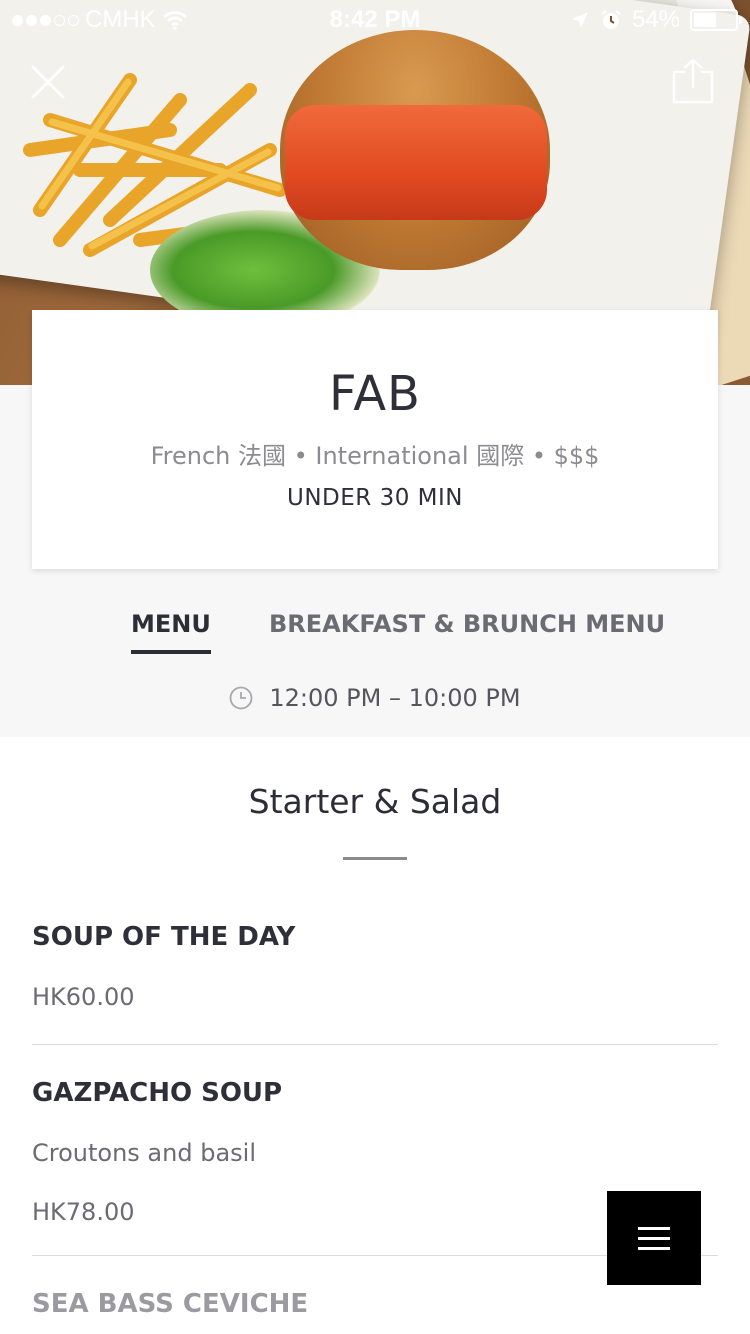  I want to click on opening-hours: 12:00 PM – 10:00 PM, so click(375, 698).